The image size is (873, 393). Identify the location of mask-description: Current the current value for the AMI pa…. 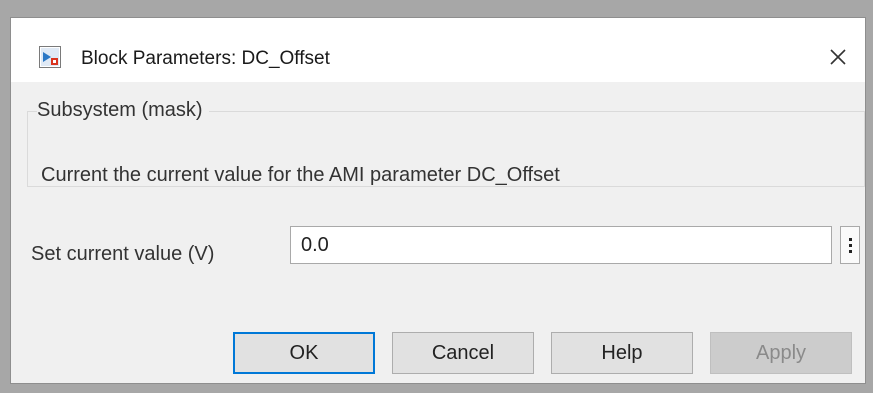
(300, 175).